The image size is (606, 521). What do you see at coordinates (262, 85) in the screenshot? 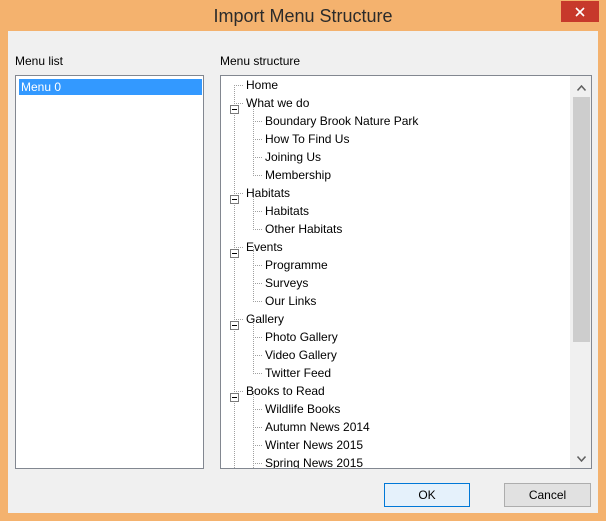
I see `tree-node-parent: Home` at bounding box center [262, 85].